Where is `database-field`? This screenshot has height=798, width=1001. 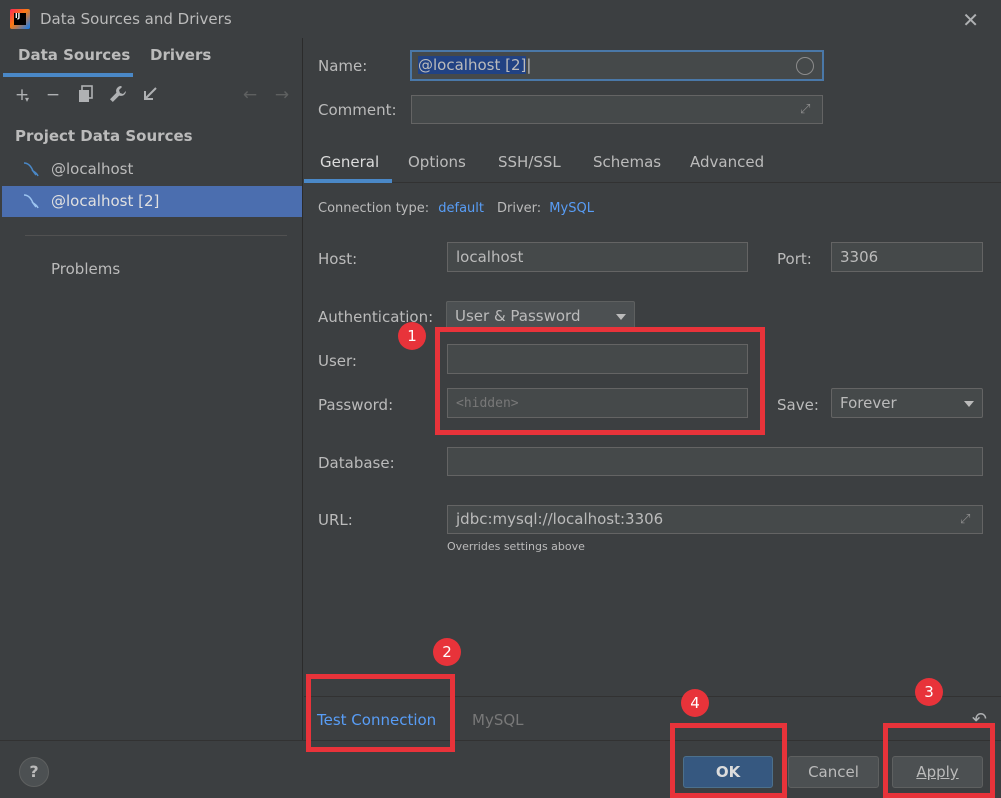 database-field is located at coordinates (715, 461).